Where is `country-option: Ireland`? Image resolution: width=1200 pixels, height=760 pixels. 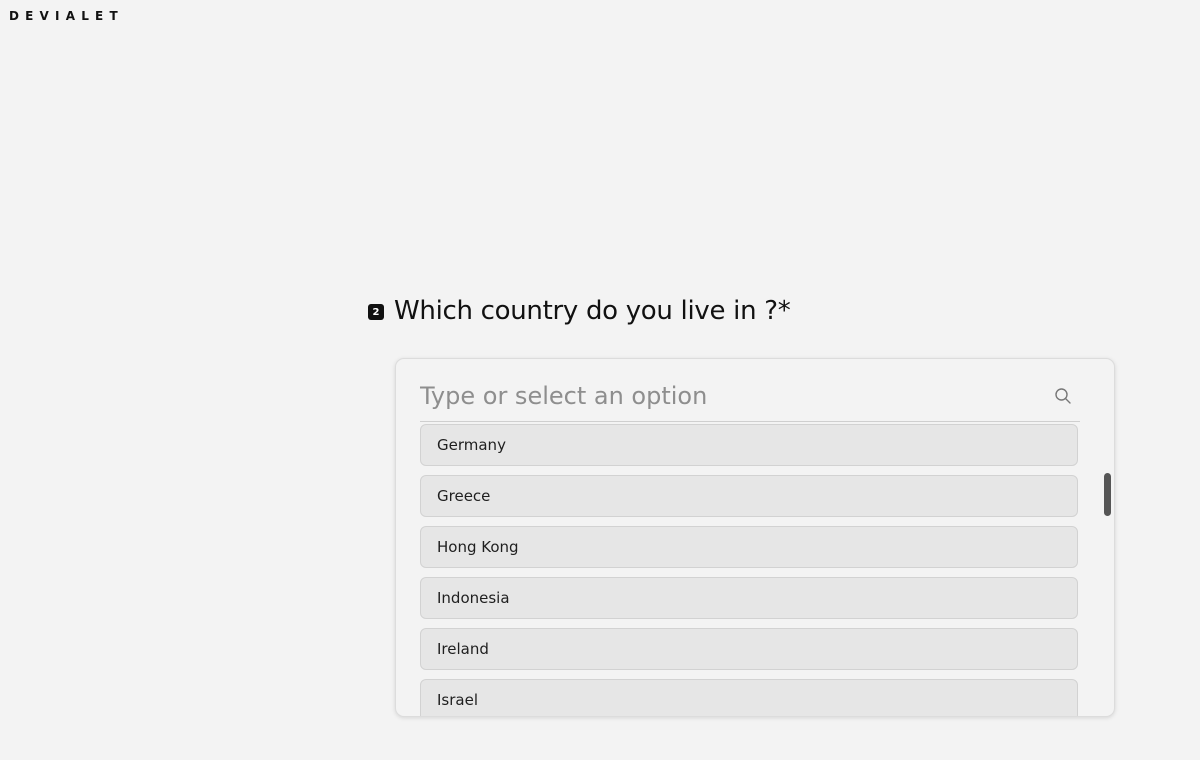 country-option: Ireland is located at coordinates (749, 649).